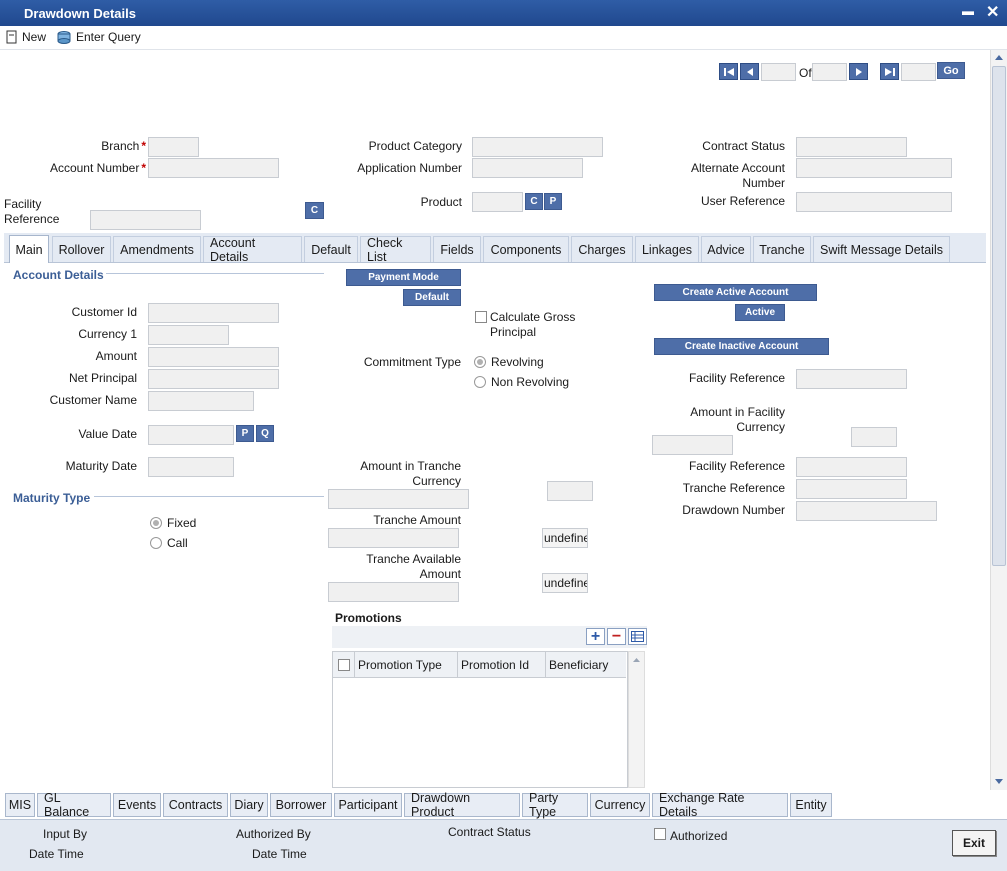  What do you see at coordinates (26, 37) in the screenshot?
I see `new-button: New` at bounding box center [26, 37].